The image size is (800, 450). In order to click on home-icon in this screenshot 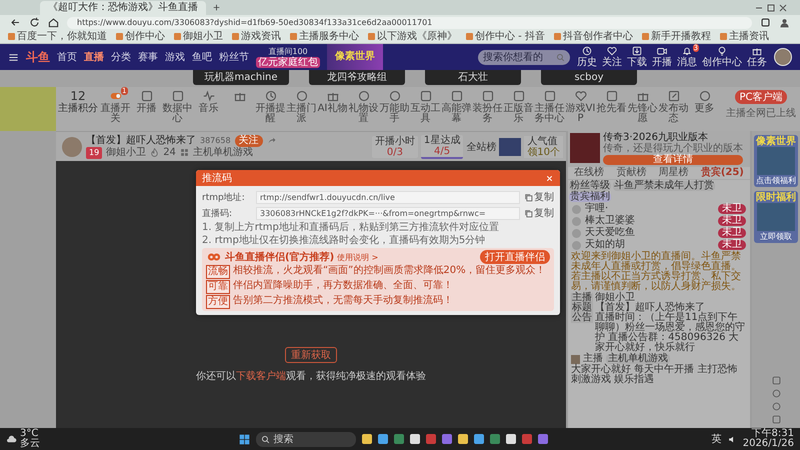, I will do `click(53, 22)`.